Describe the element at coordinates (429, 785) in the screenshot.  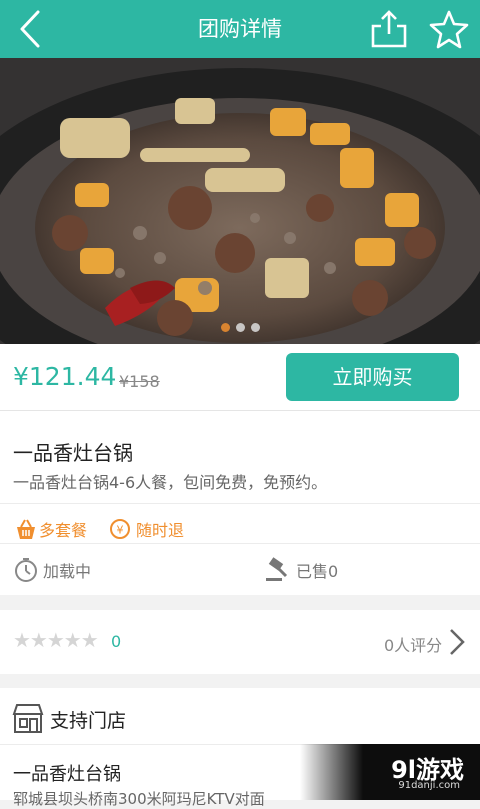
I see `watermark-url: 91danji.com` at that location.